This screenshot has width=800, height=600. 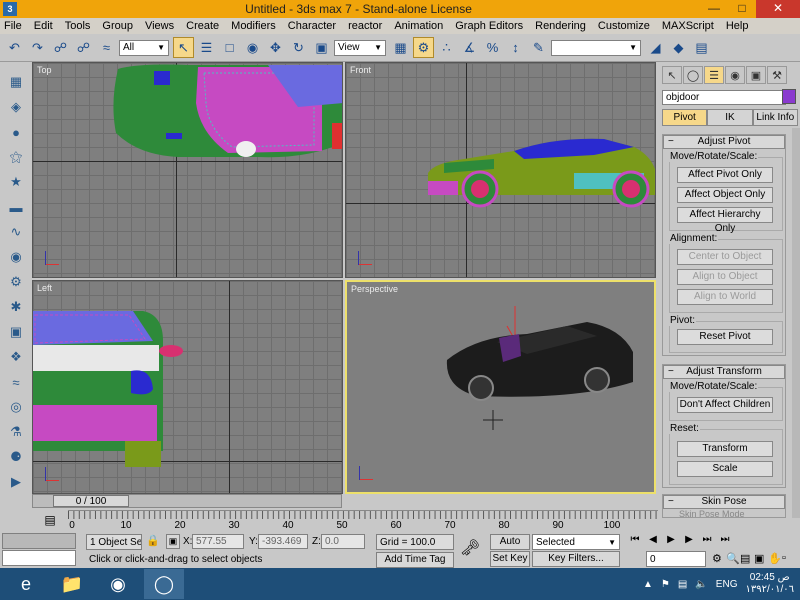 What do you see at coordinates (43, 26) in the screenshot?
I see `menu-edit: Edit` at bounding box center [43, 26].